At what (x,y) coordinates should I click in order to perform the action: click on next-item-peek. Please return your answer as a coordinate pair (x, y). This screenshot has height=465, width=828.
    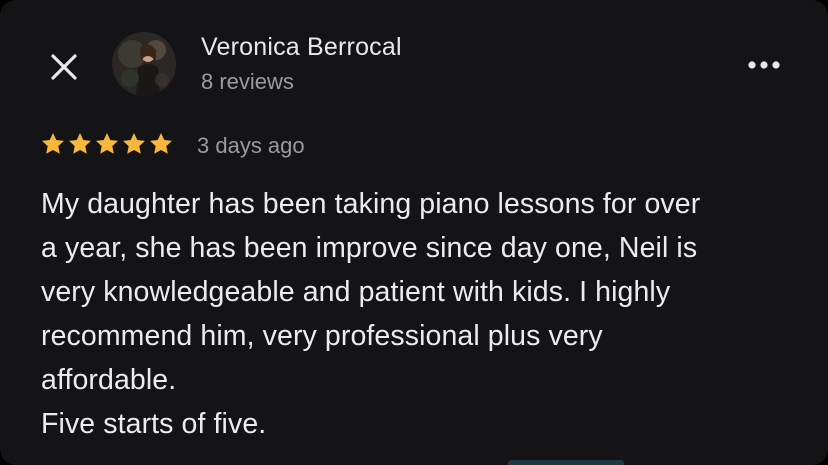
    Looking at the image, I should click on (566, 462).